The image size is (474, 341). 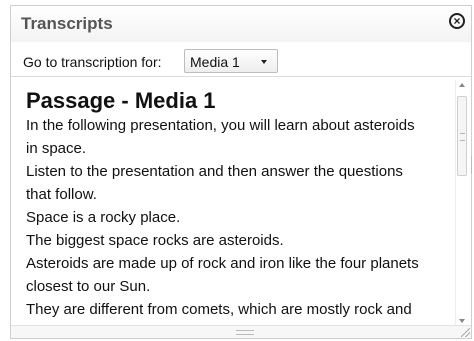 What do you see at coordinates (462, 85) in the screenshot?
I see `scroll-up-icon` at bounding box center [462, 85].